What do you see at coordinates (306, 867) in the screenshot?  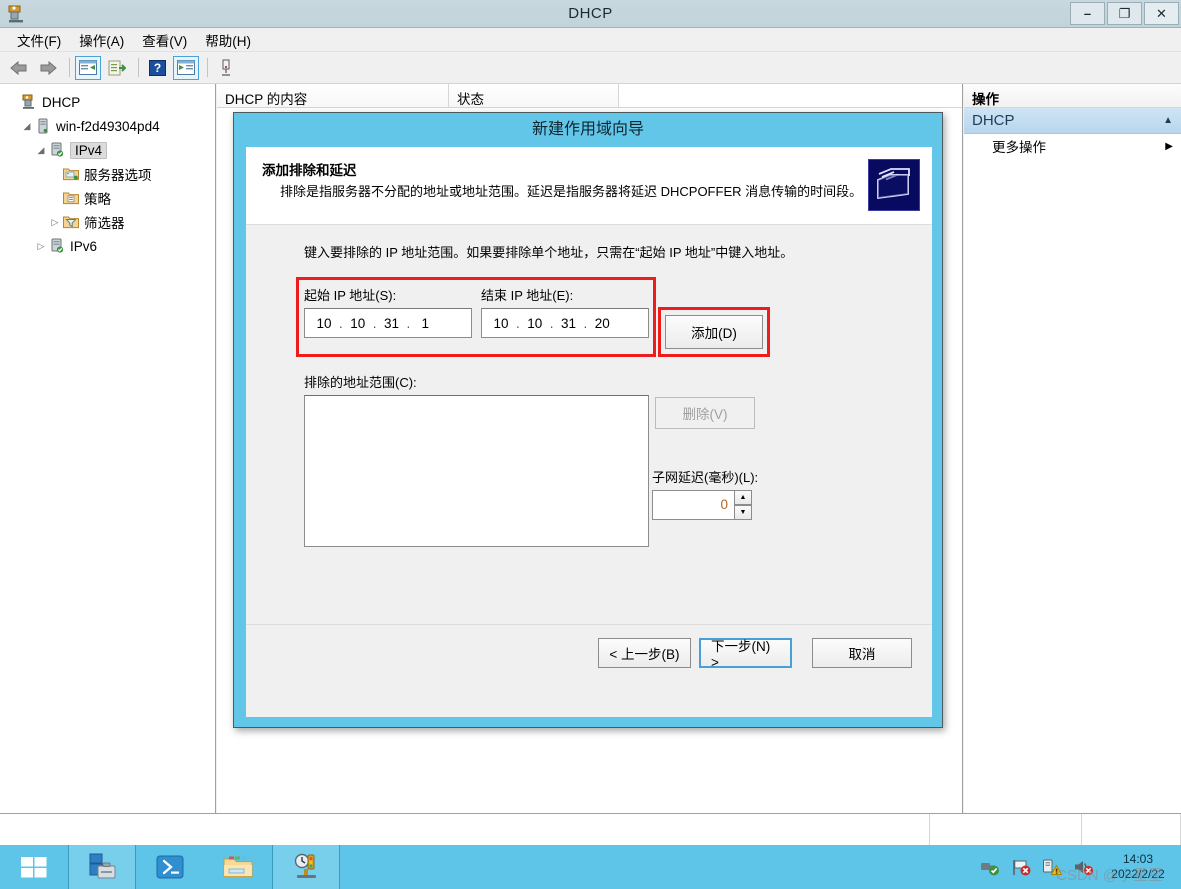 I see `taskbar-dhcp` at bounding box center [306, 867].